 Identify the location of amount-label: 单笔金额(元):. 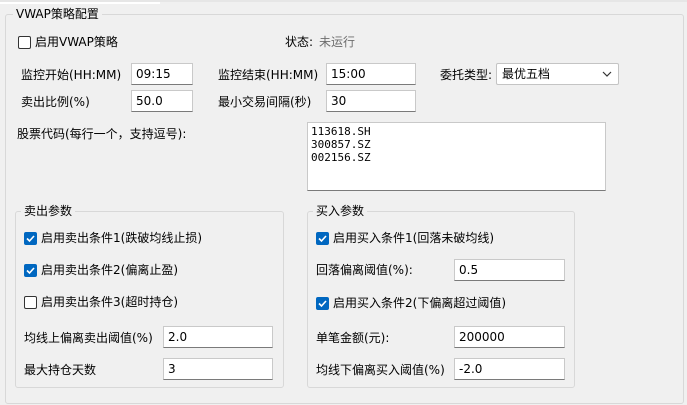
(353, 338).